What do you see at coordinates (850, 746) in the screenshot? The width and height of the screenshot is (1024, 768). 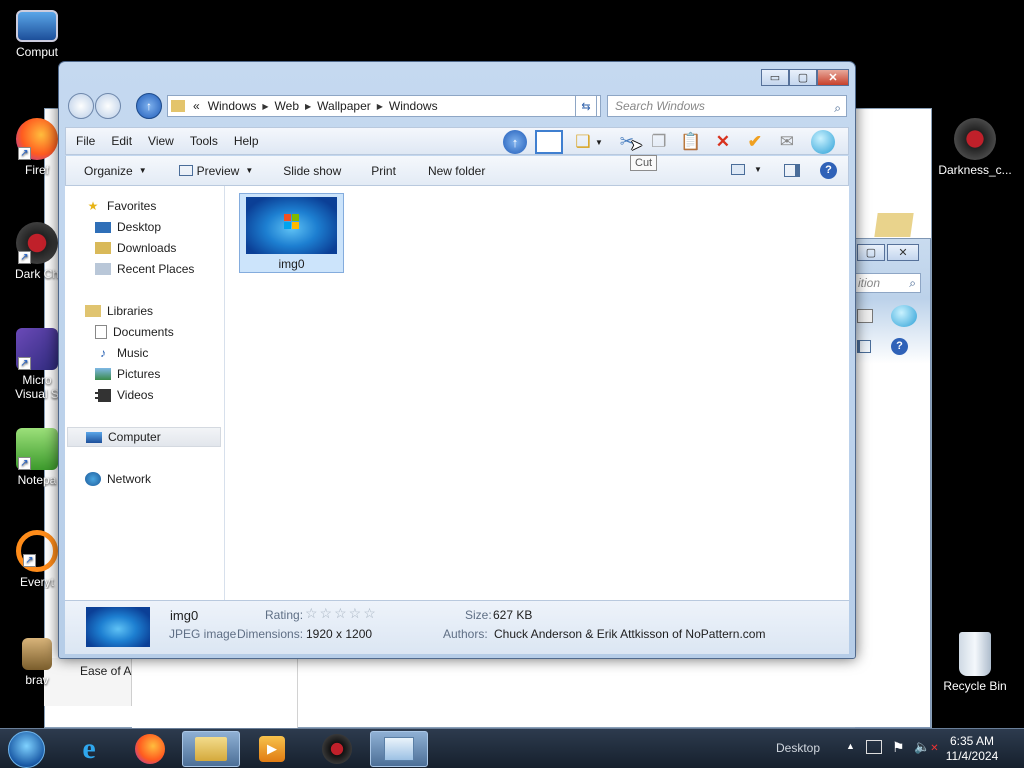 I see `chevron-up-icon: ▲` at bounding box center [850, 746].